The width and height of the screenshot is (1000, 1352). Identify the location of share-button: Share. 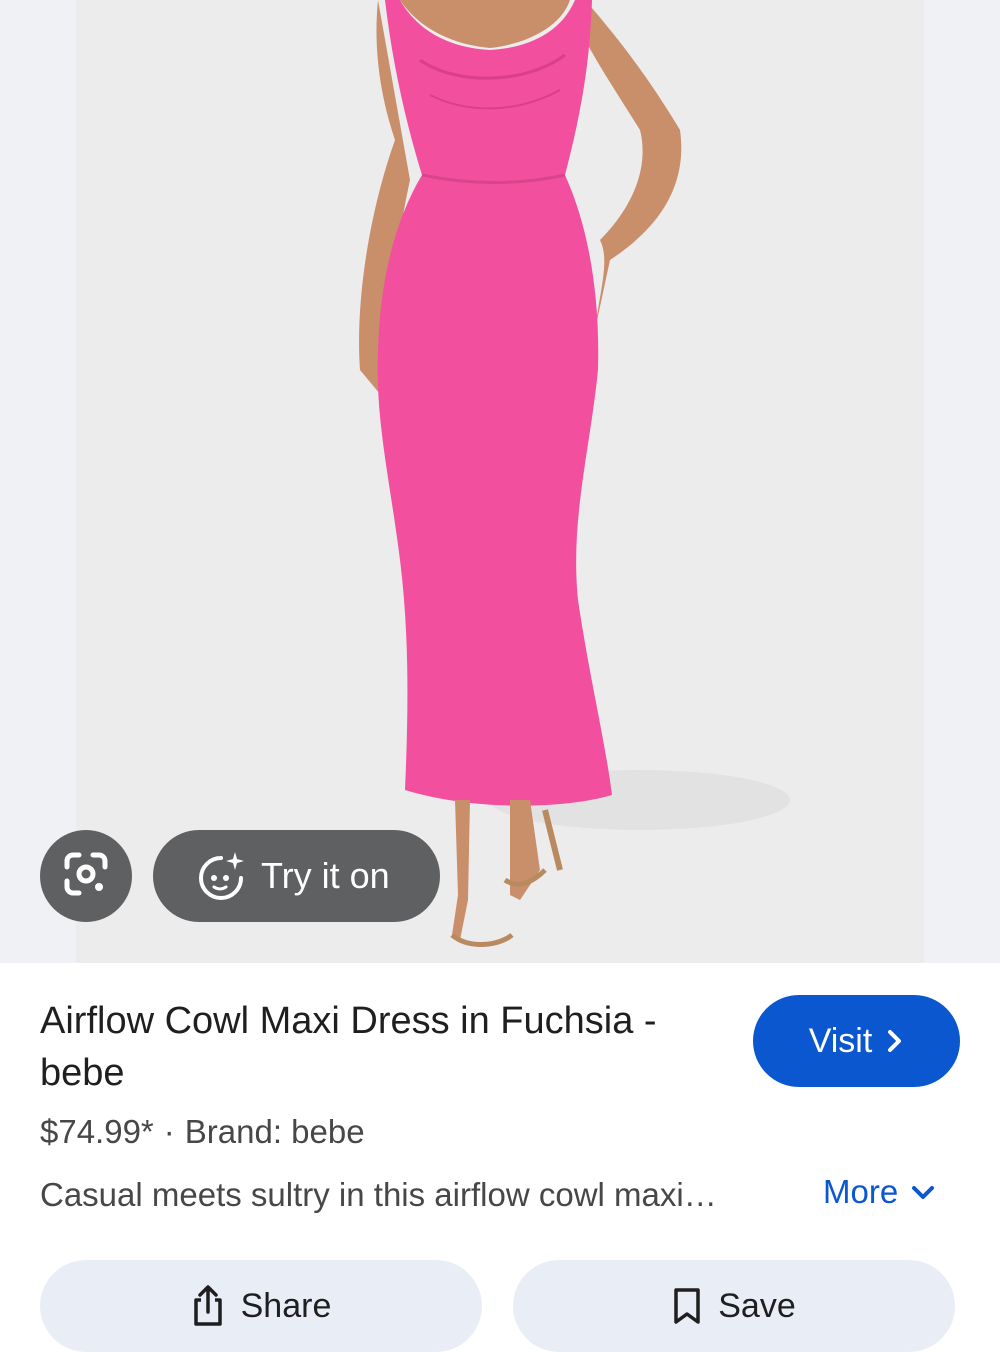
(261, 1306).